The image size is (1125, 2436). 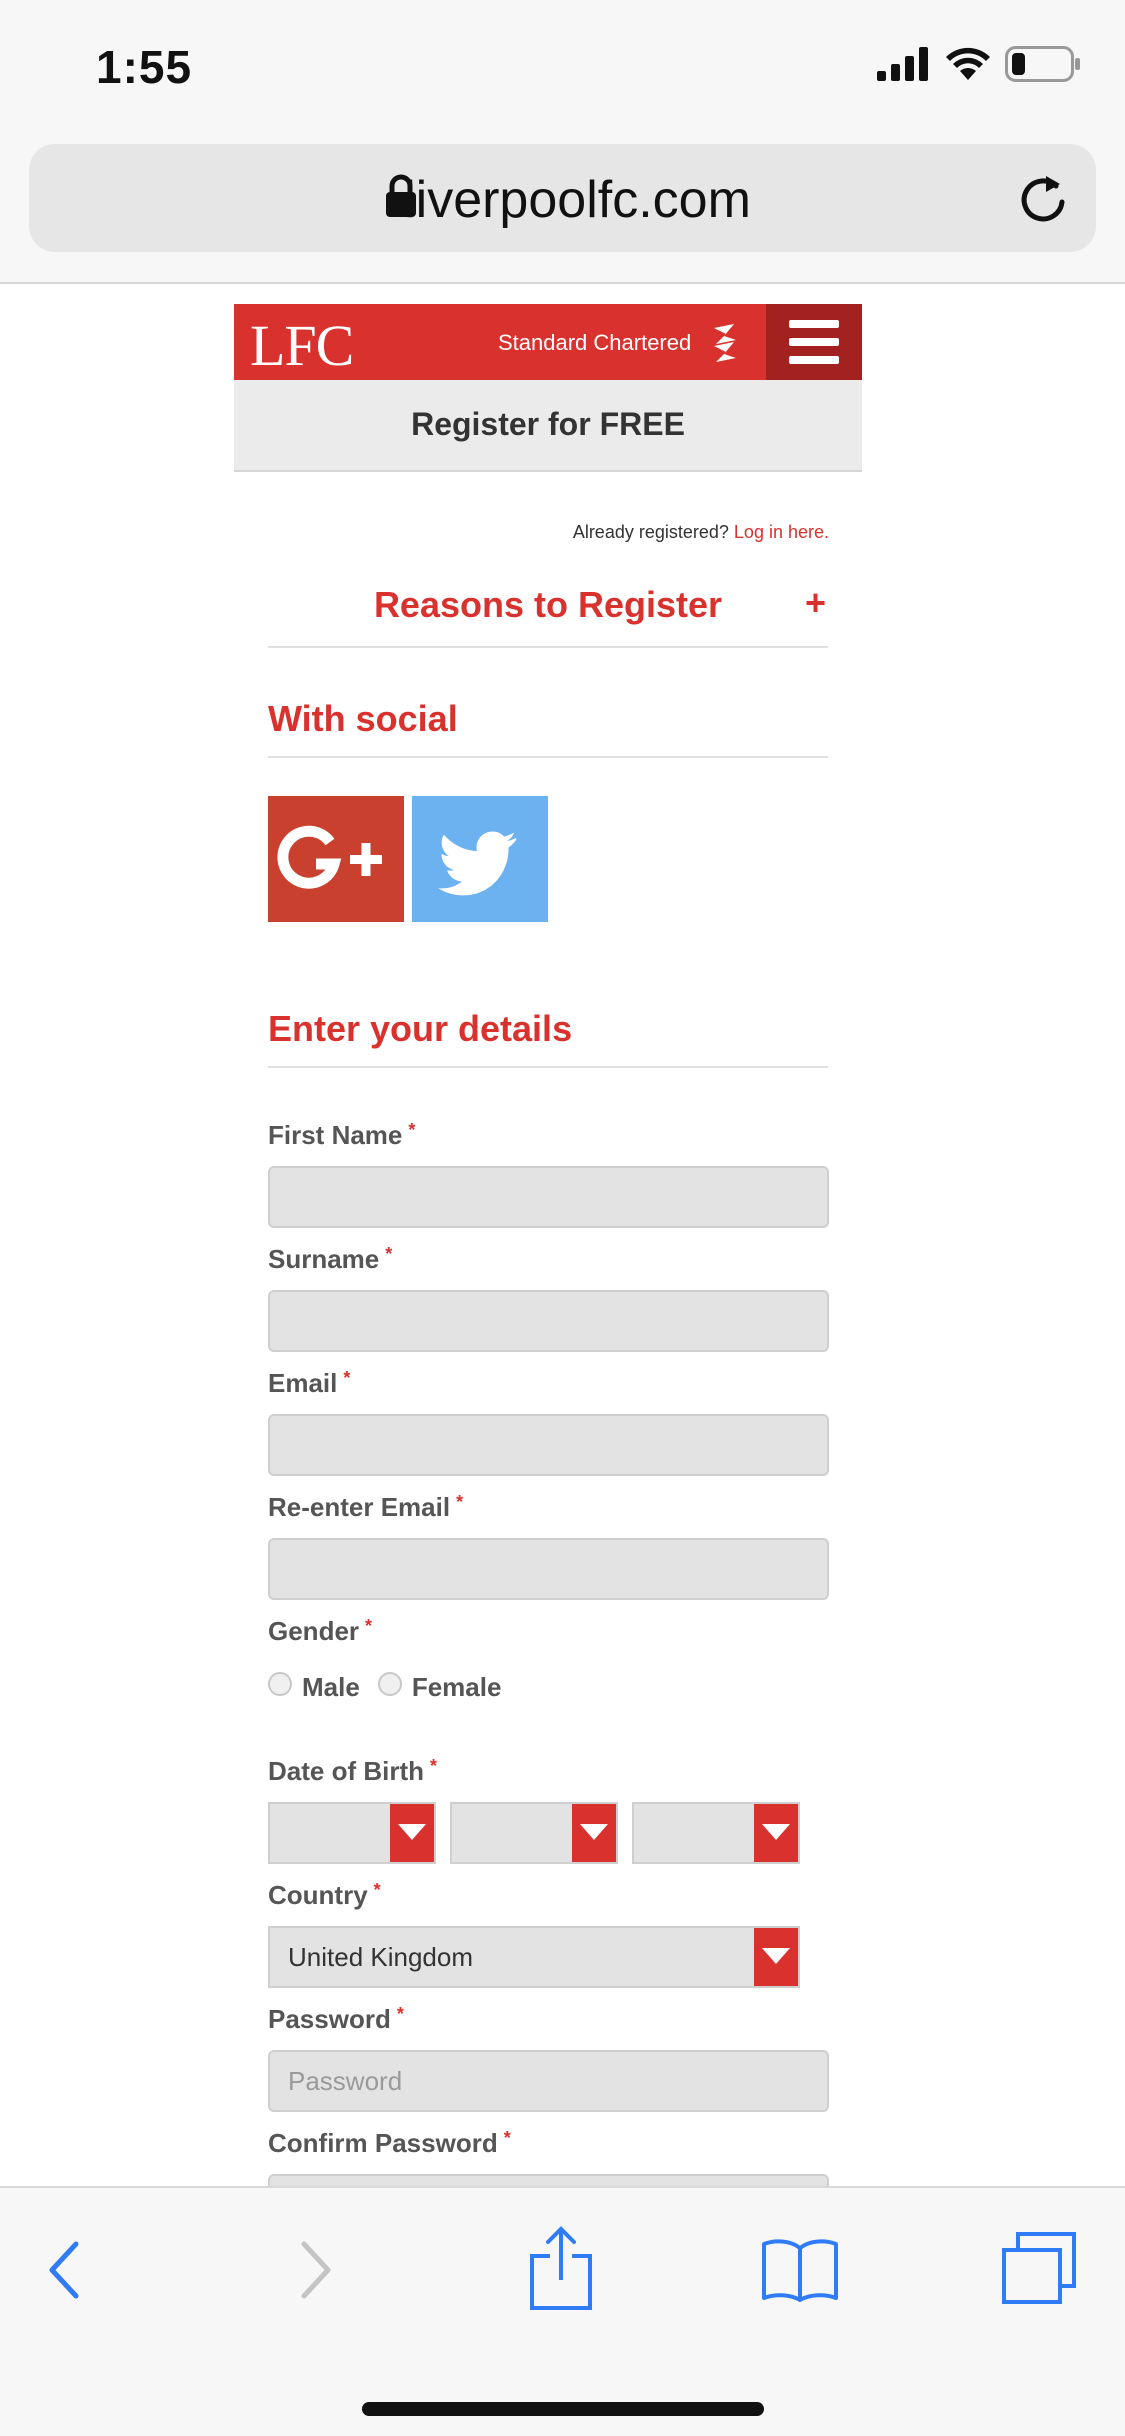 I want to click on browser-toolbar, so click(x=562, y=2311).